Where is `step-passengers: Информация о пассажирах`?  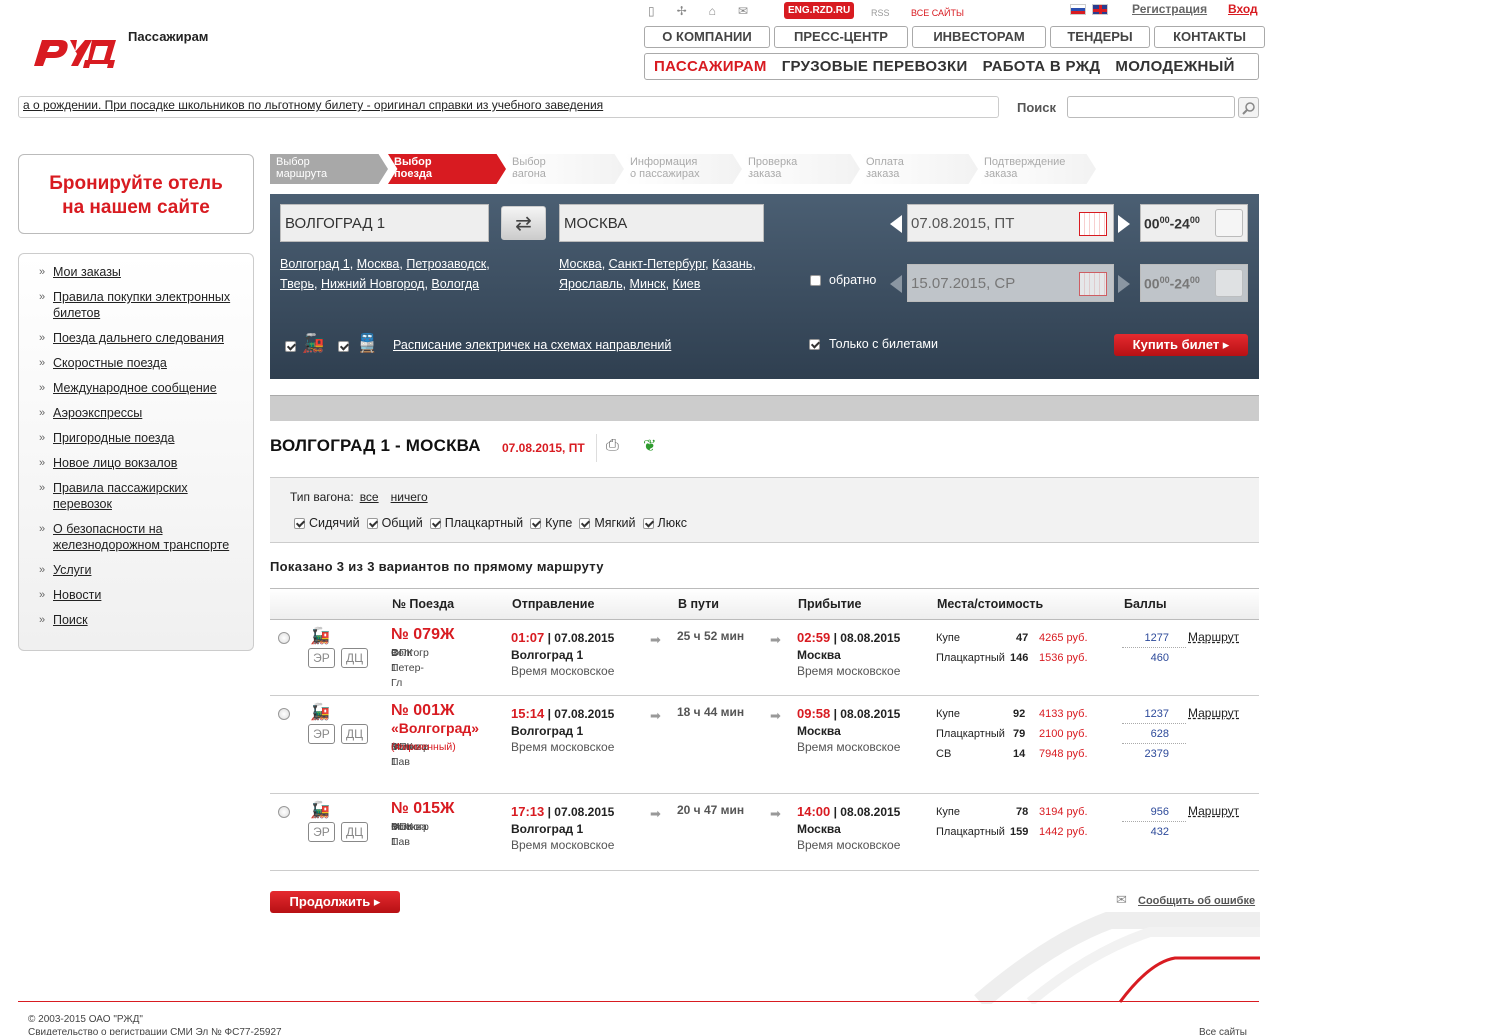
step-passengers: Информация о пассажирах is located at coordinates (683, 169).